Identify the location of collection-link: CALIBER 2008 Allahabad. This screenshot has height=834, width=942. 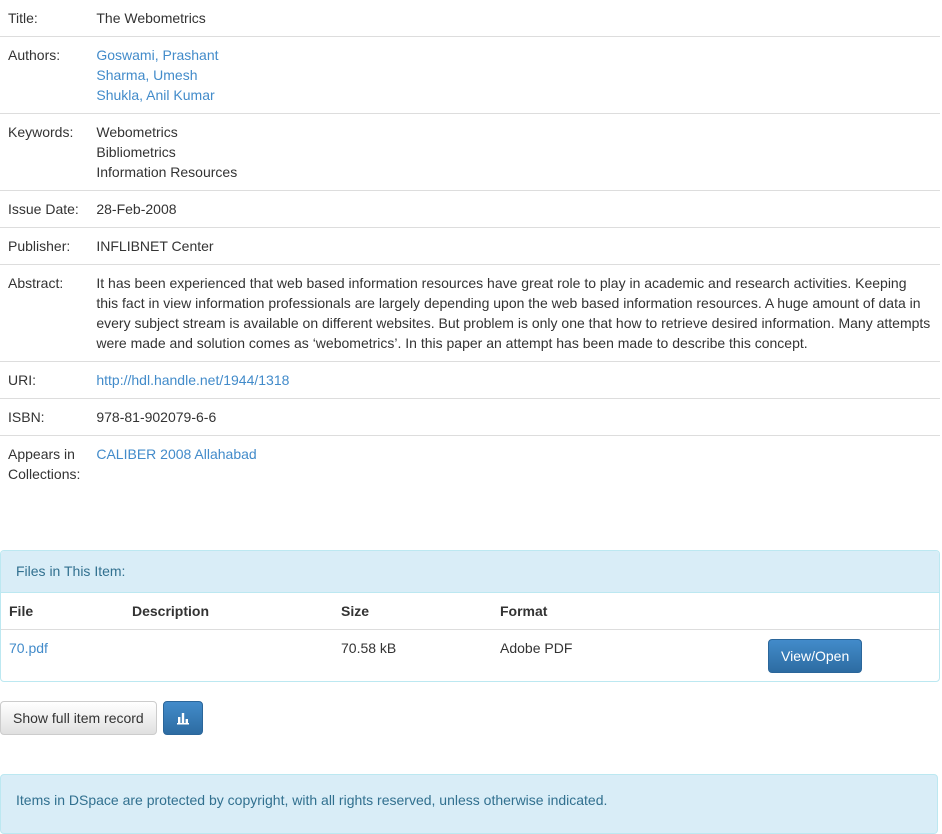
(176, 454).